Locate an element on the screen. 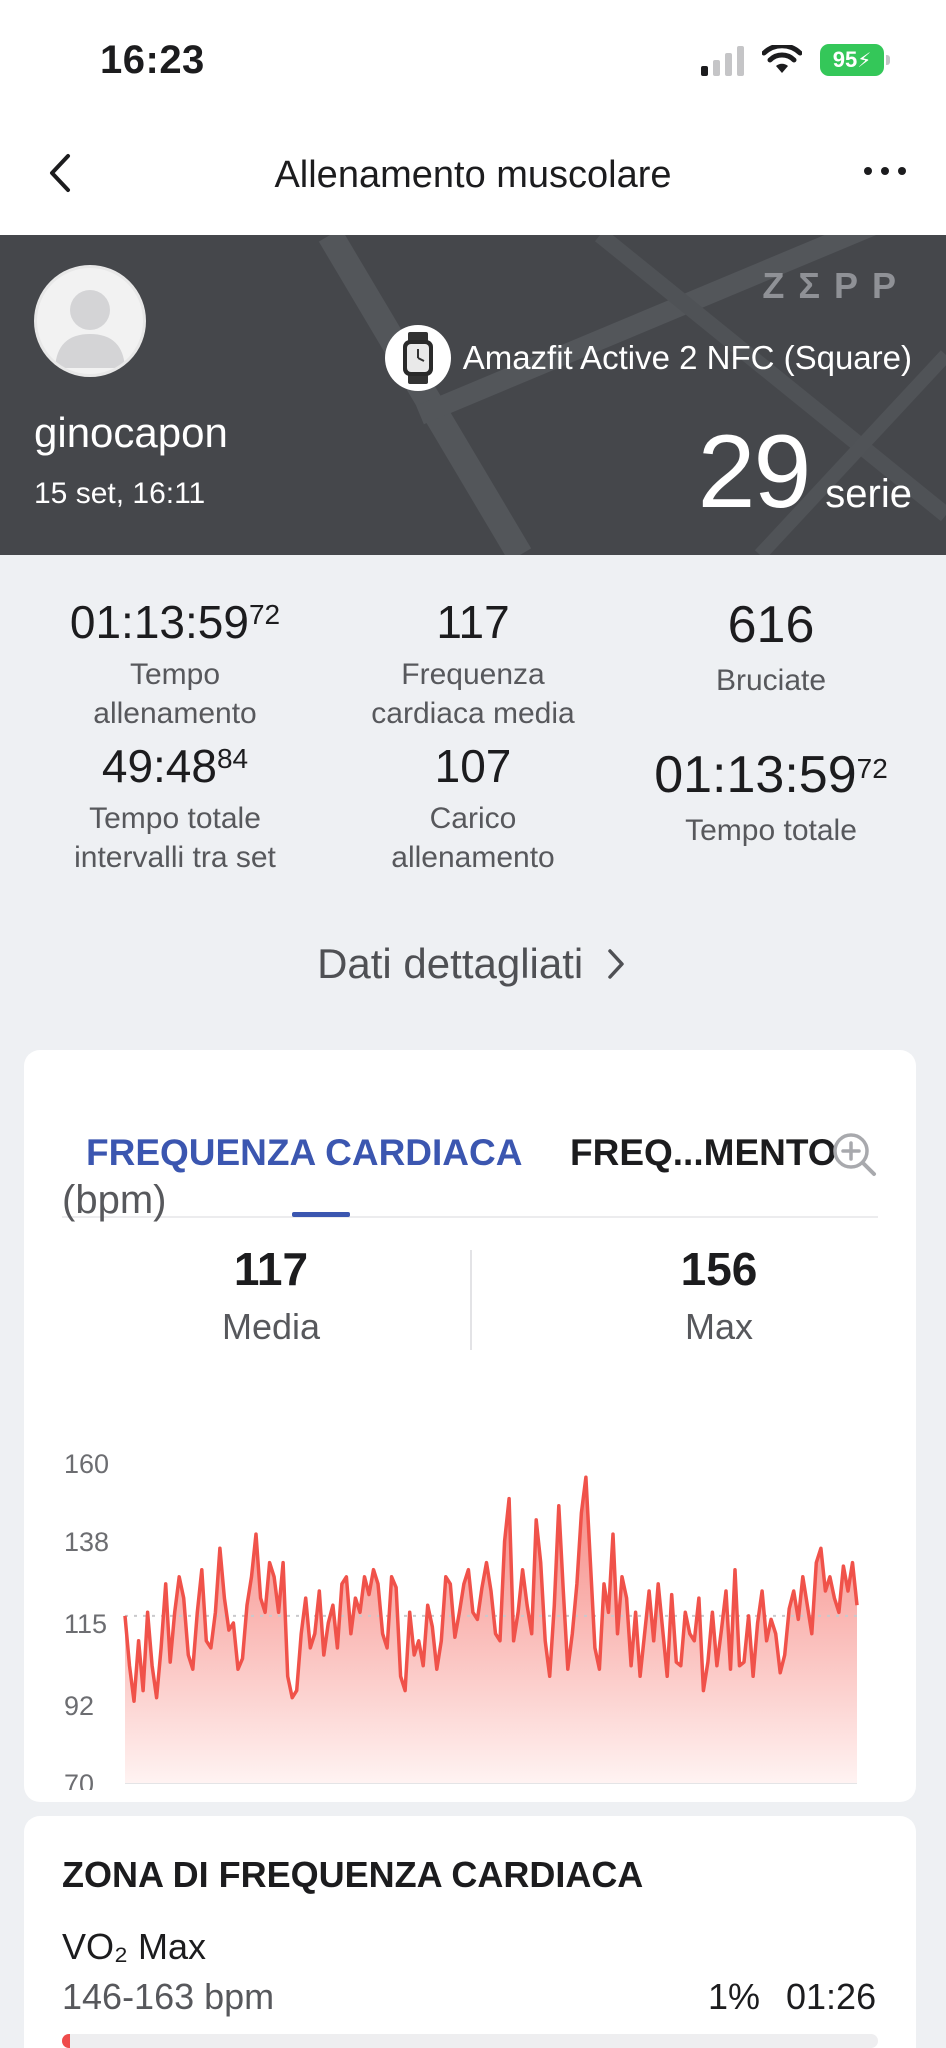 The width and height of the screenshot is (946, 2048). stat-training-load: 107 Carico allenamento is located at coordinates (473, 808).